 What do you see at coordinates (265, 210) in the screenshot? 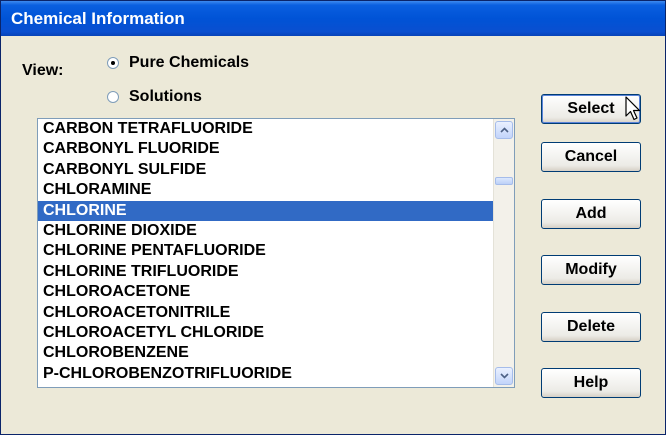
I see `list-item: CHLORINE` at bounding box center [265, 210].